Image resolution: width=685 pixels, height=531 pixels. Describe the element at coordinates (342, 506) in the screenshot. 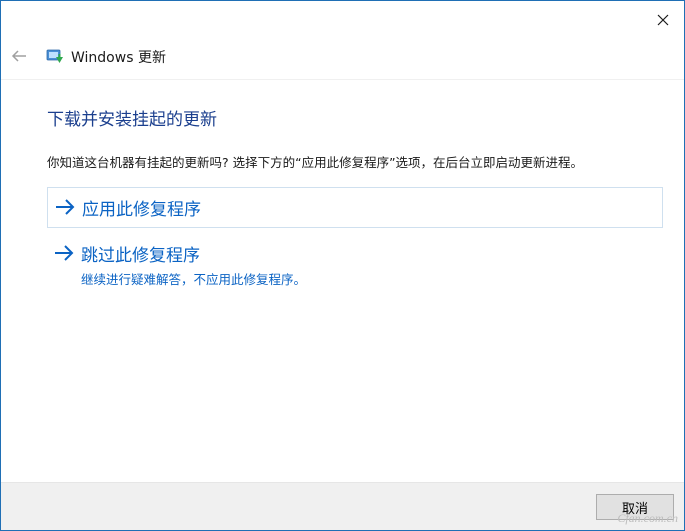

I see `footer-bar: 取消` at that location.